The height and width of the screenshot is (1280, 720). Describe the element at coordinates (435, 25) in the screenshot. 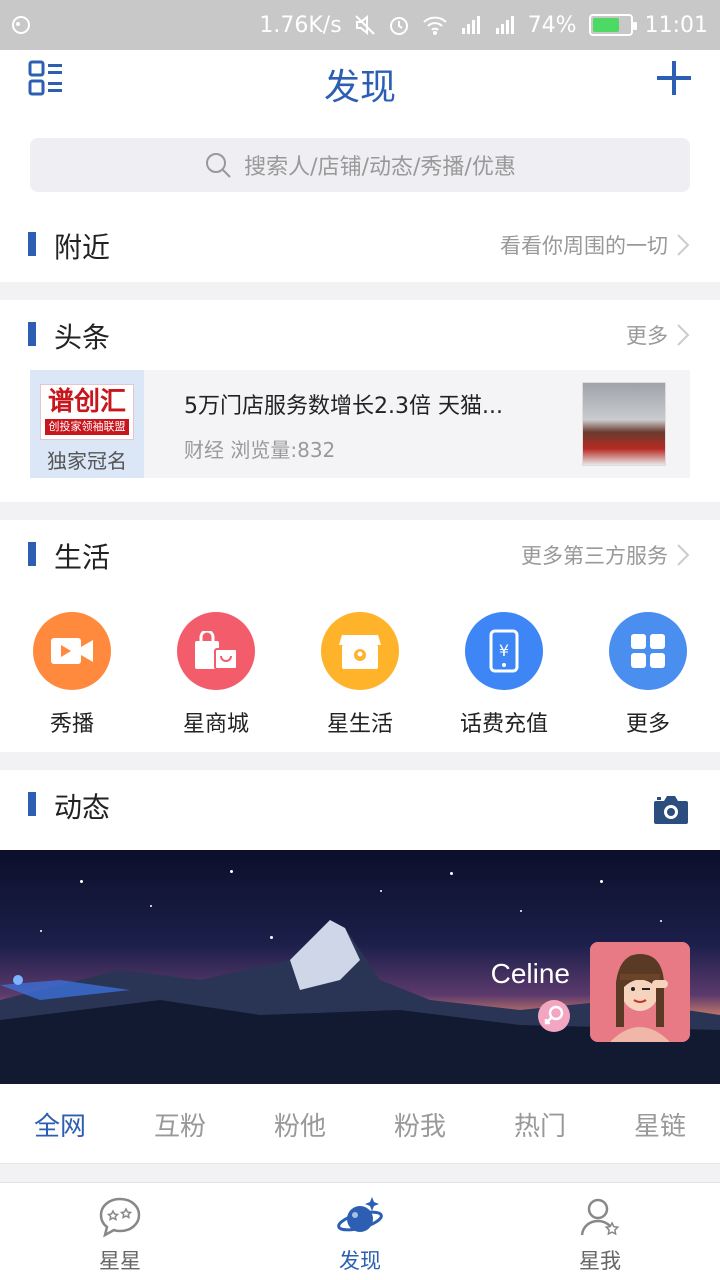

I see `wifi-icon` at that location.